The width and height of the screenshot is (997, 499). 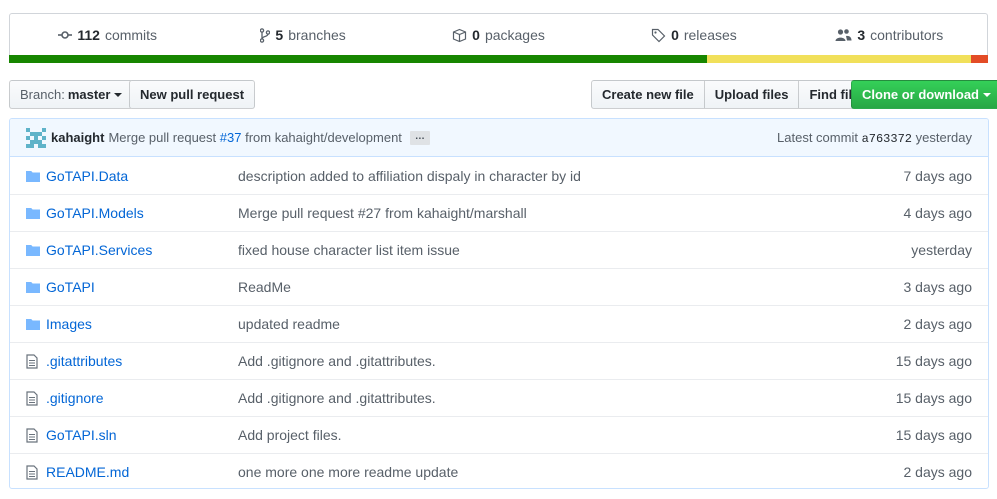 What do you see at coordinates (476, 35) in the screenshot?
I see `packages-count: 0` at bounding box center [476, 35].